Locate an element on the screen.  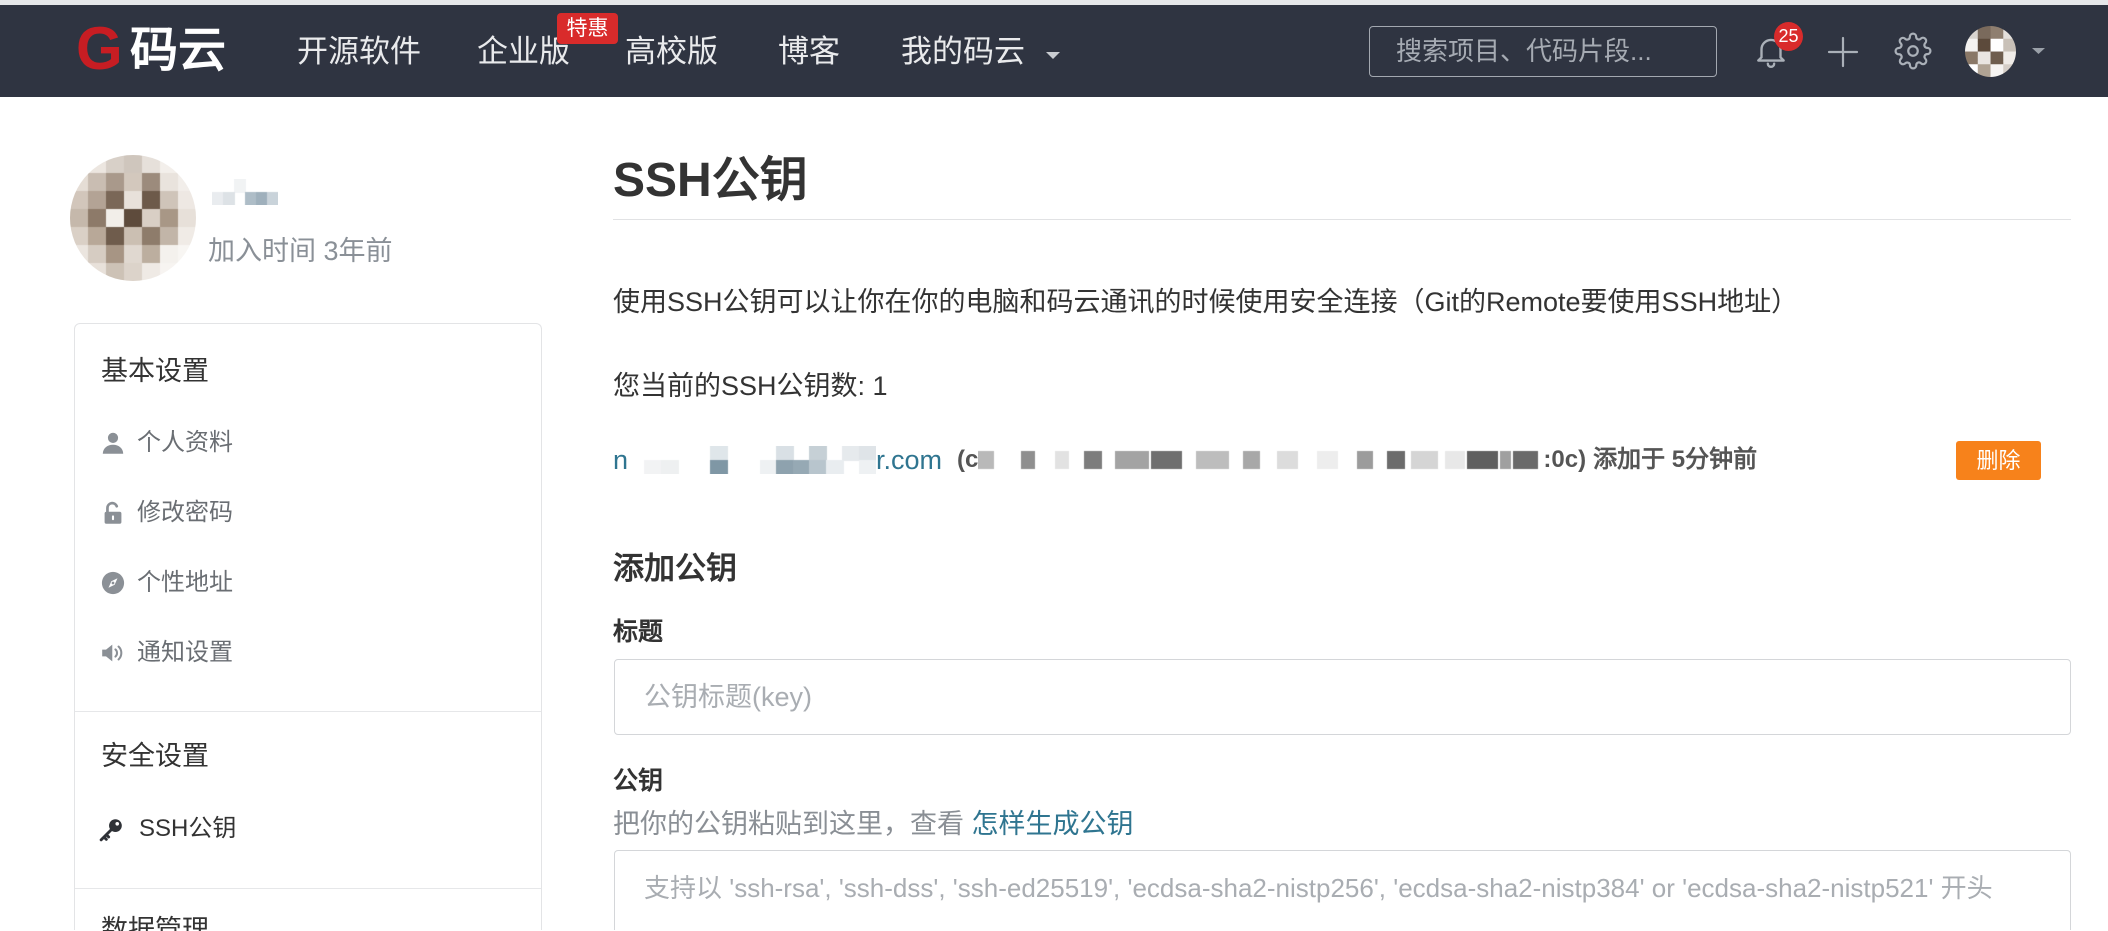
logo-mark: G is located at coordinates (99, 48).